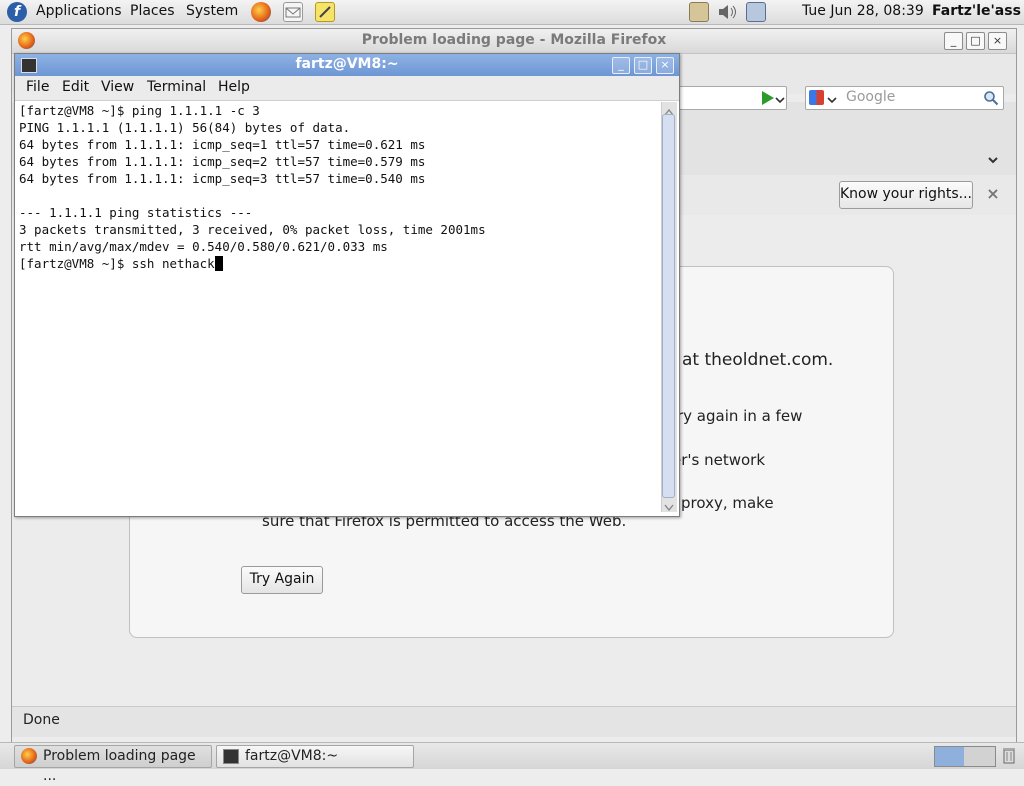 This screenshot has width=1024, height=786. What do you see at coordinates (756, 12) in the screenshot?
I see `display-icon` at bounding box center [756, 12].